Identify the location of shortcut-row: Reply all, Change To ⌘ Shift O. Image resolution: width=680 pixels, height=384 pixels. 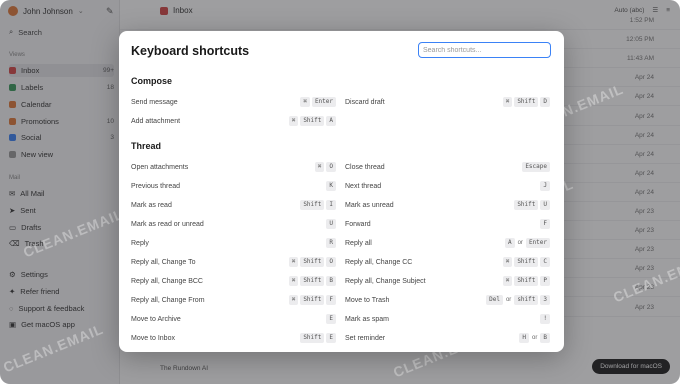
(233, 262).